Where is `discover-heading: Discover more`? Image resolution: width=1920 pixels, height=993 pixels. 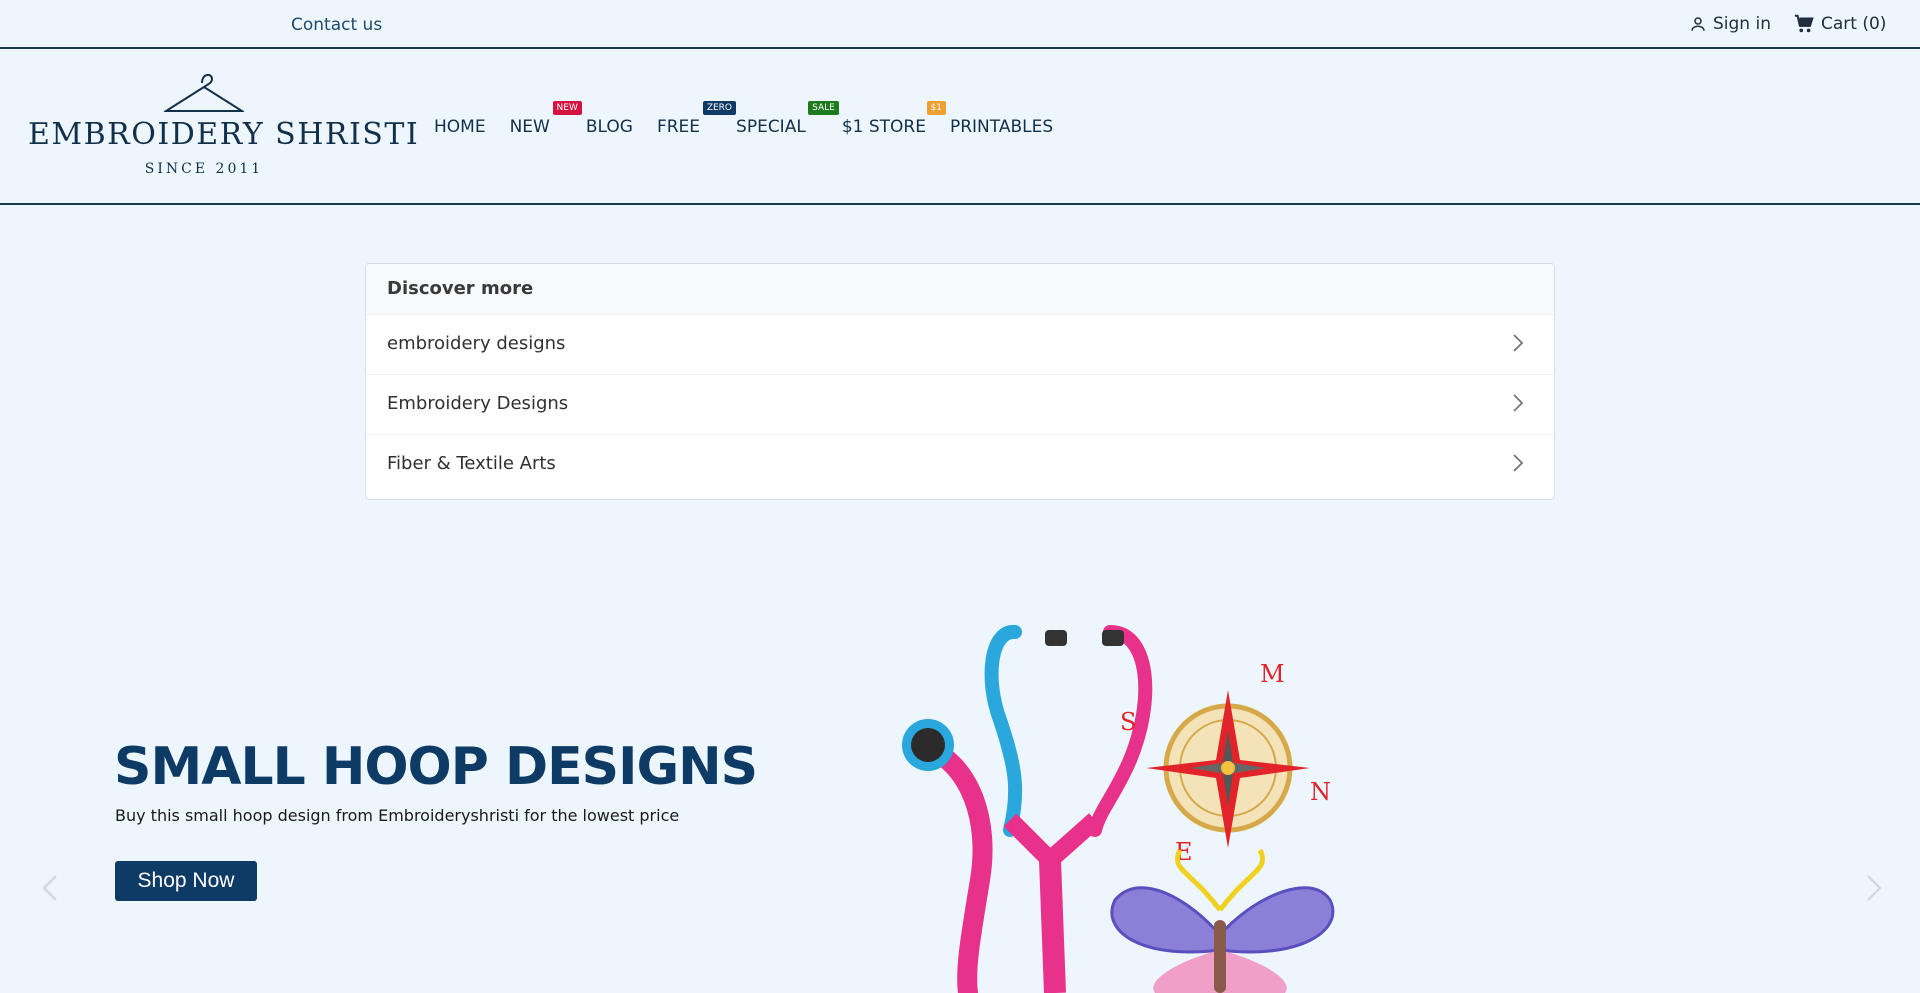
discover-heading: Discover more is located at coordinates (960, 289).